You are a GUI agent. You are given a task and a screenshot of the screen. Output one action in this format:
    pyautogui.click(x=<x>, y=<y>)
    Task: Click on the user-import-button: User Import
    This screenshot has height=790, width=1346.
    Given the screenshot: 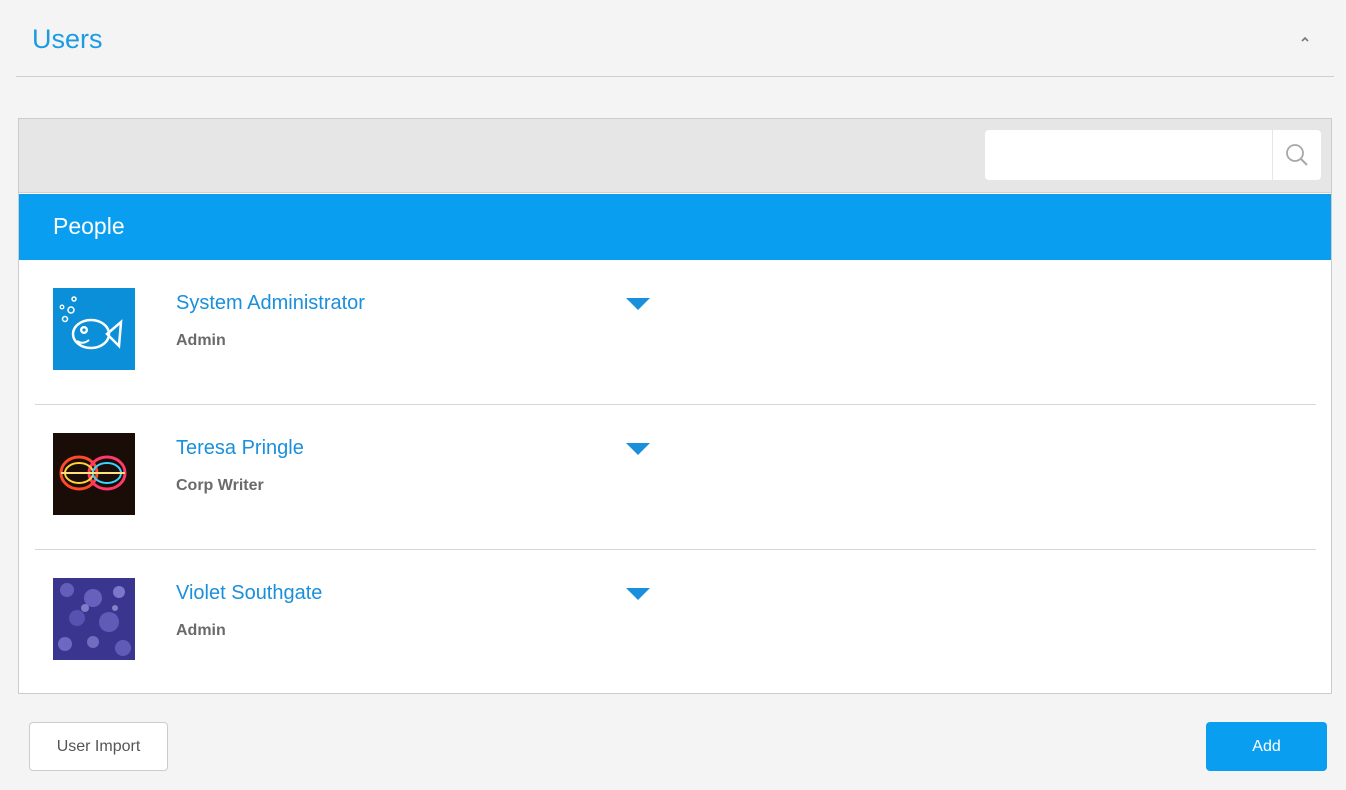 What is the action you would take?
    pyautogui.click(x=98, y=746)
    